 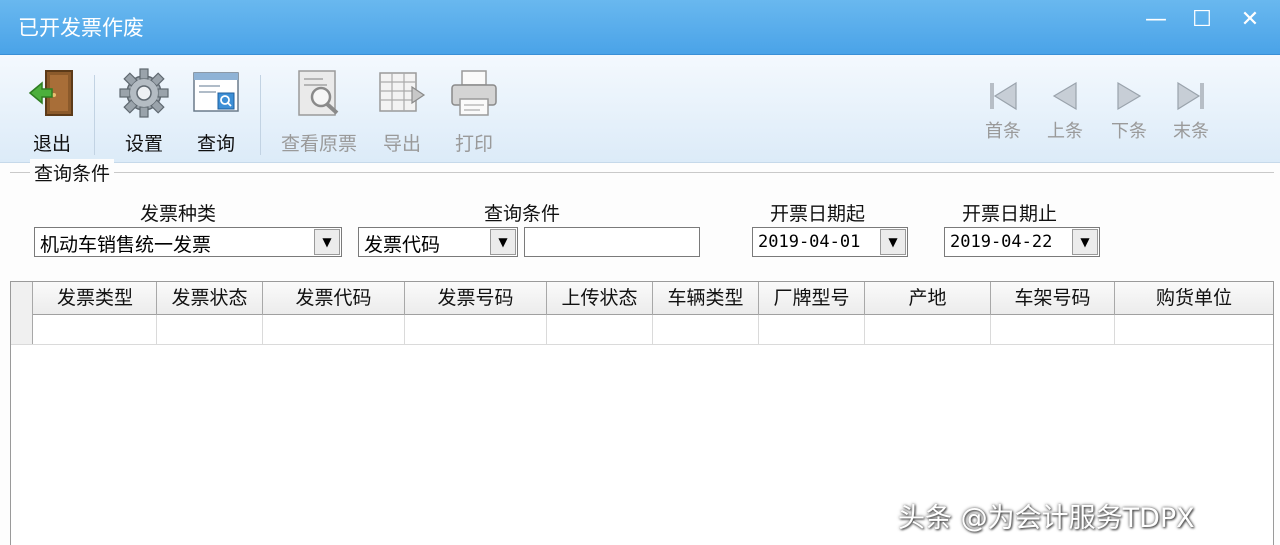 I want to click on close-button: ✕, so click(x=1250, y=21).